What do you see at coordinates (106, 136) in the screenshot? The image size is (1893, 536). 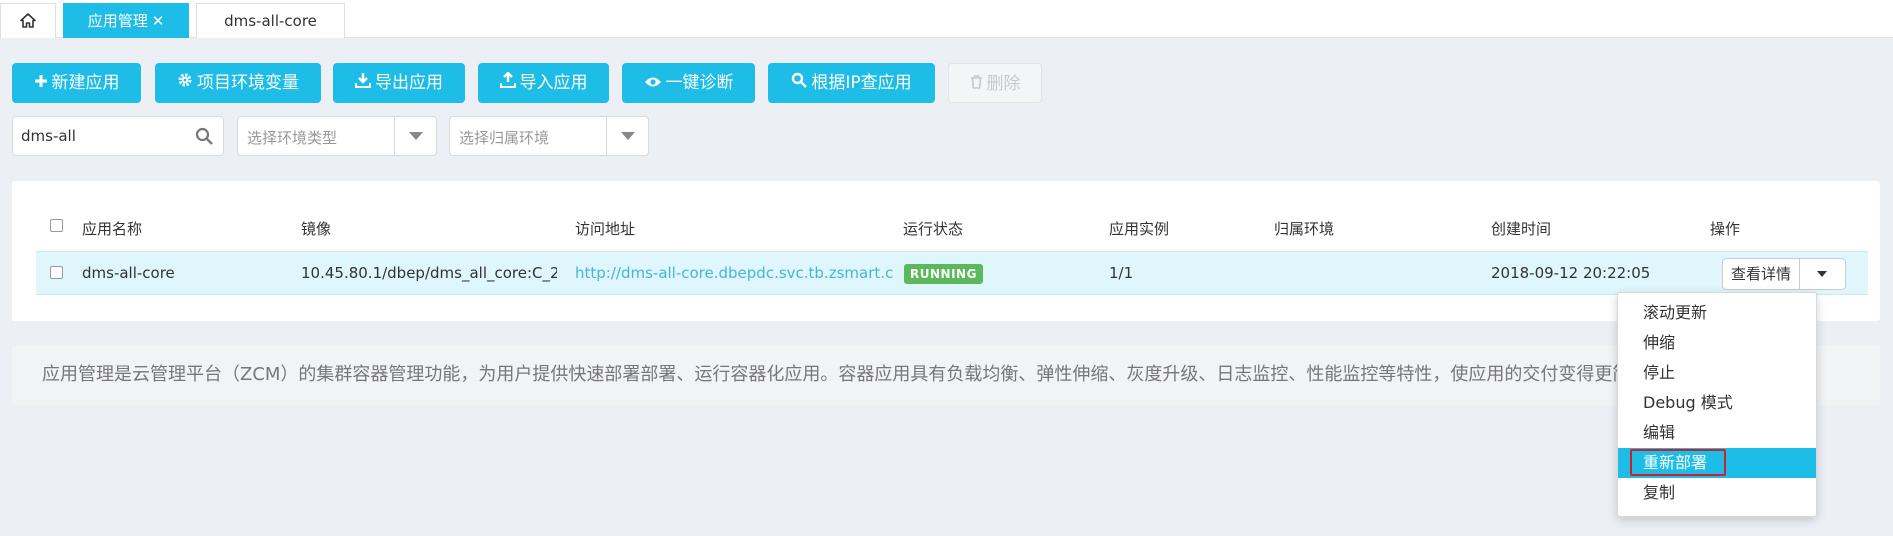 I see `search-input` at bounding box center [106, 136].